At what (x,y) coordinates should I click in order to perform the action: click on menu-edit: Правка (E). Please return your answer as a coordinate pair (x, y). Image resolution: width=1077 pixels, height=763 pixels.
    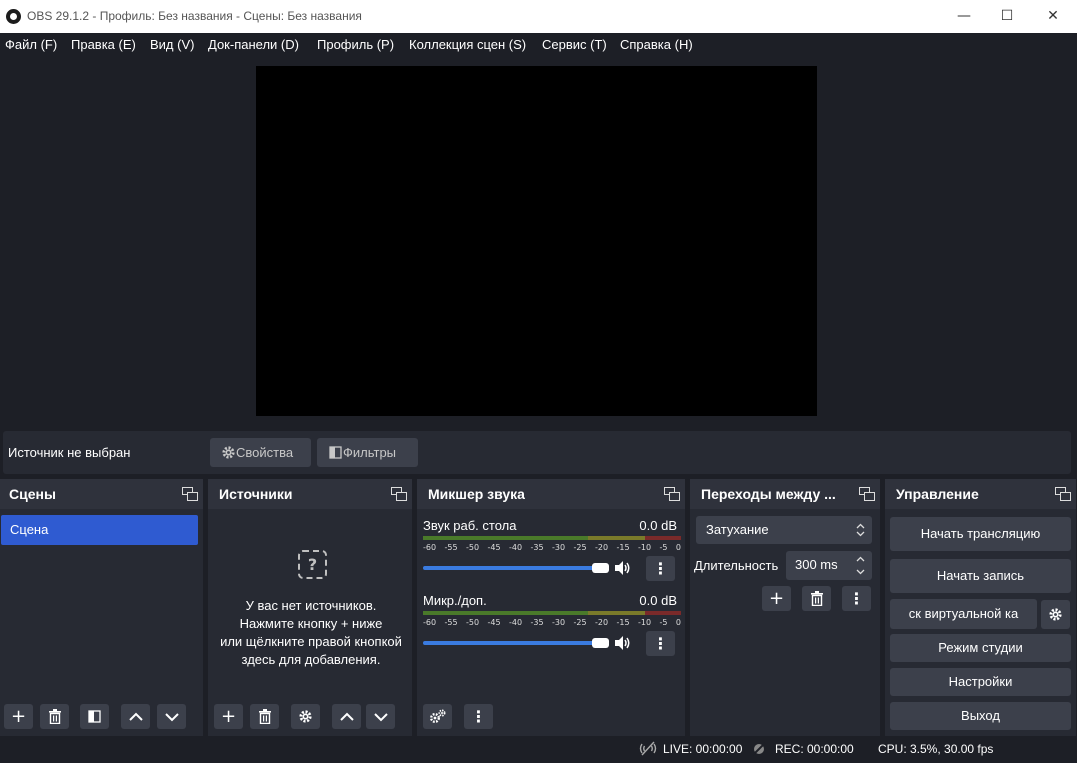
    Looking at the image, I should click on (103, 44).